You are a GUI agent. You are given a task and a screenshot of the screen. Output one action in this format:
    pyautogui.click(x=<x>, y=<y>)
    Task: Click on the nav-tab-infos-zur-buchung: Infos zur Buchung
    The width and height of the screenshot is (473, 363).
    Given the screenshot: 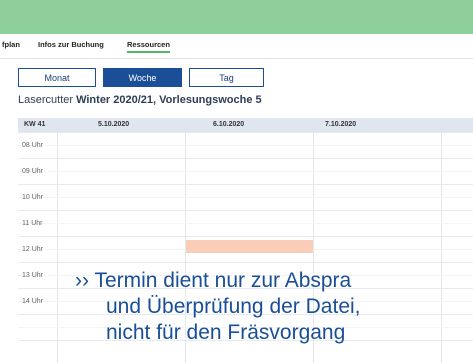 What is the action you would take?
    pyautogui.click(x=71, y=44)
    